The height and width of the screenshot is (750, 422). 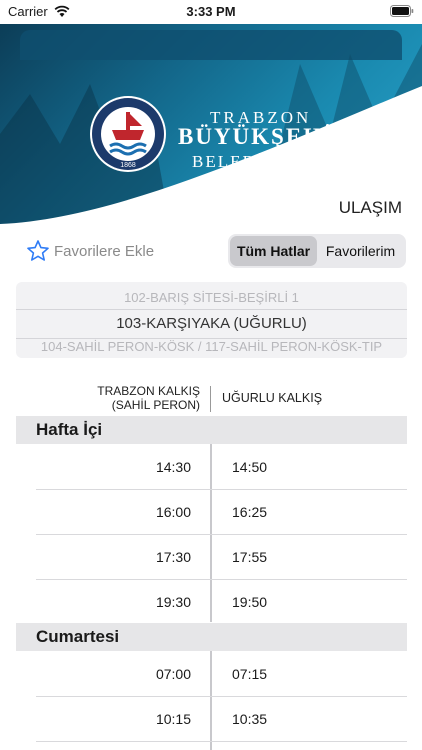 What do you see at coordinates (251, 161) in the screenshot?
I see `brand-line-3: BELEDİYESİ` at bounding box center [251, 161].